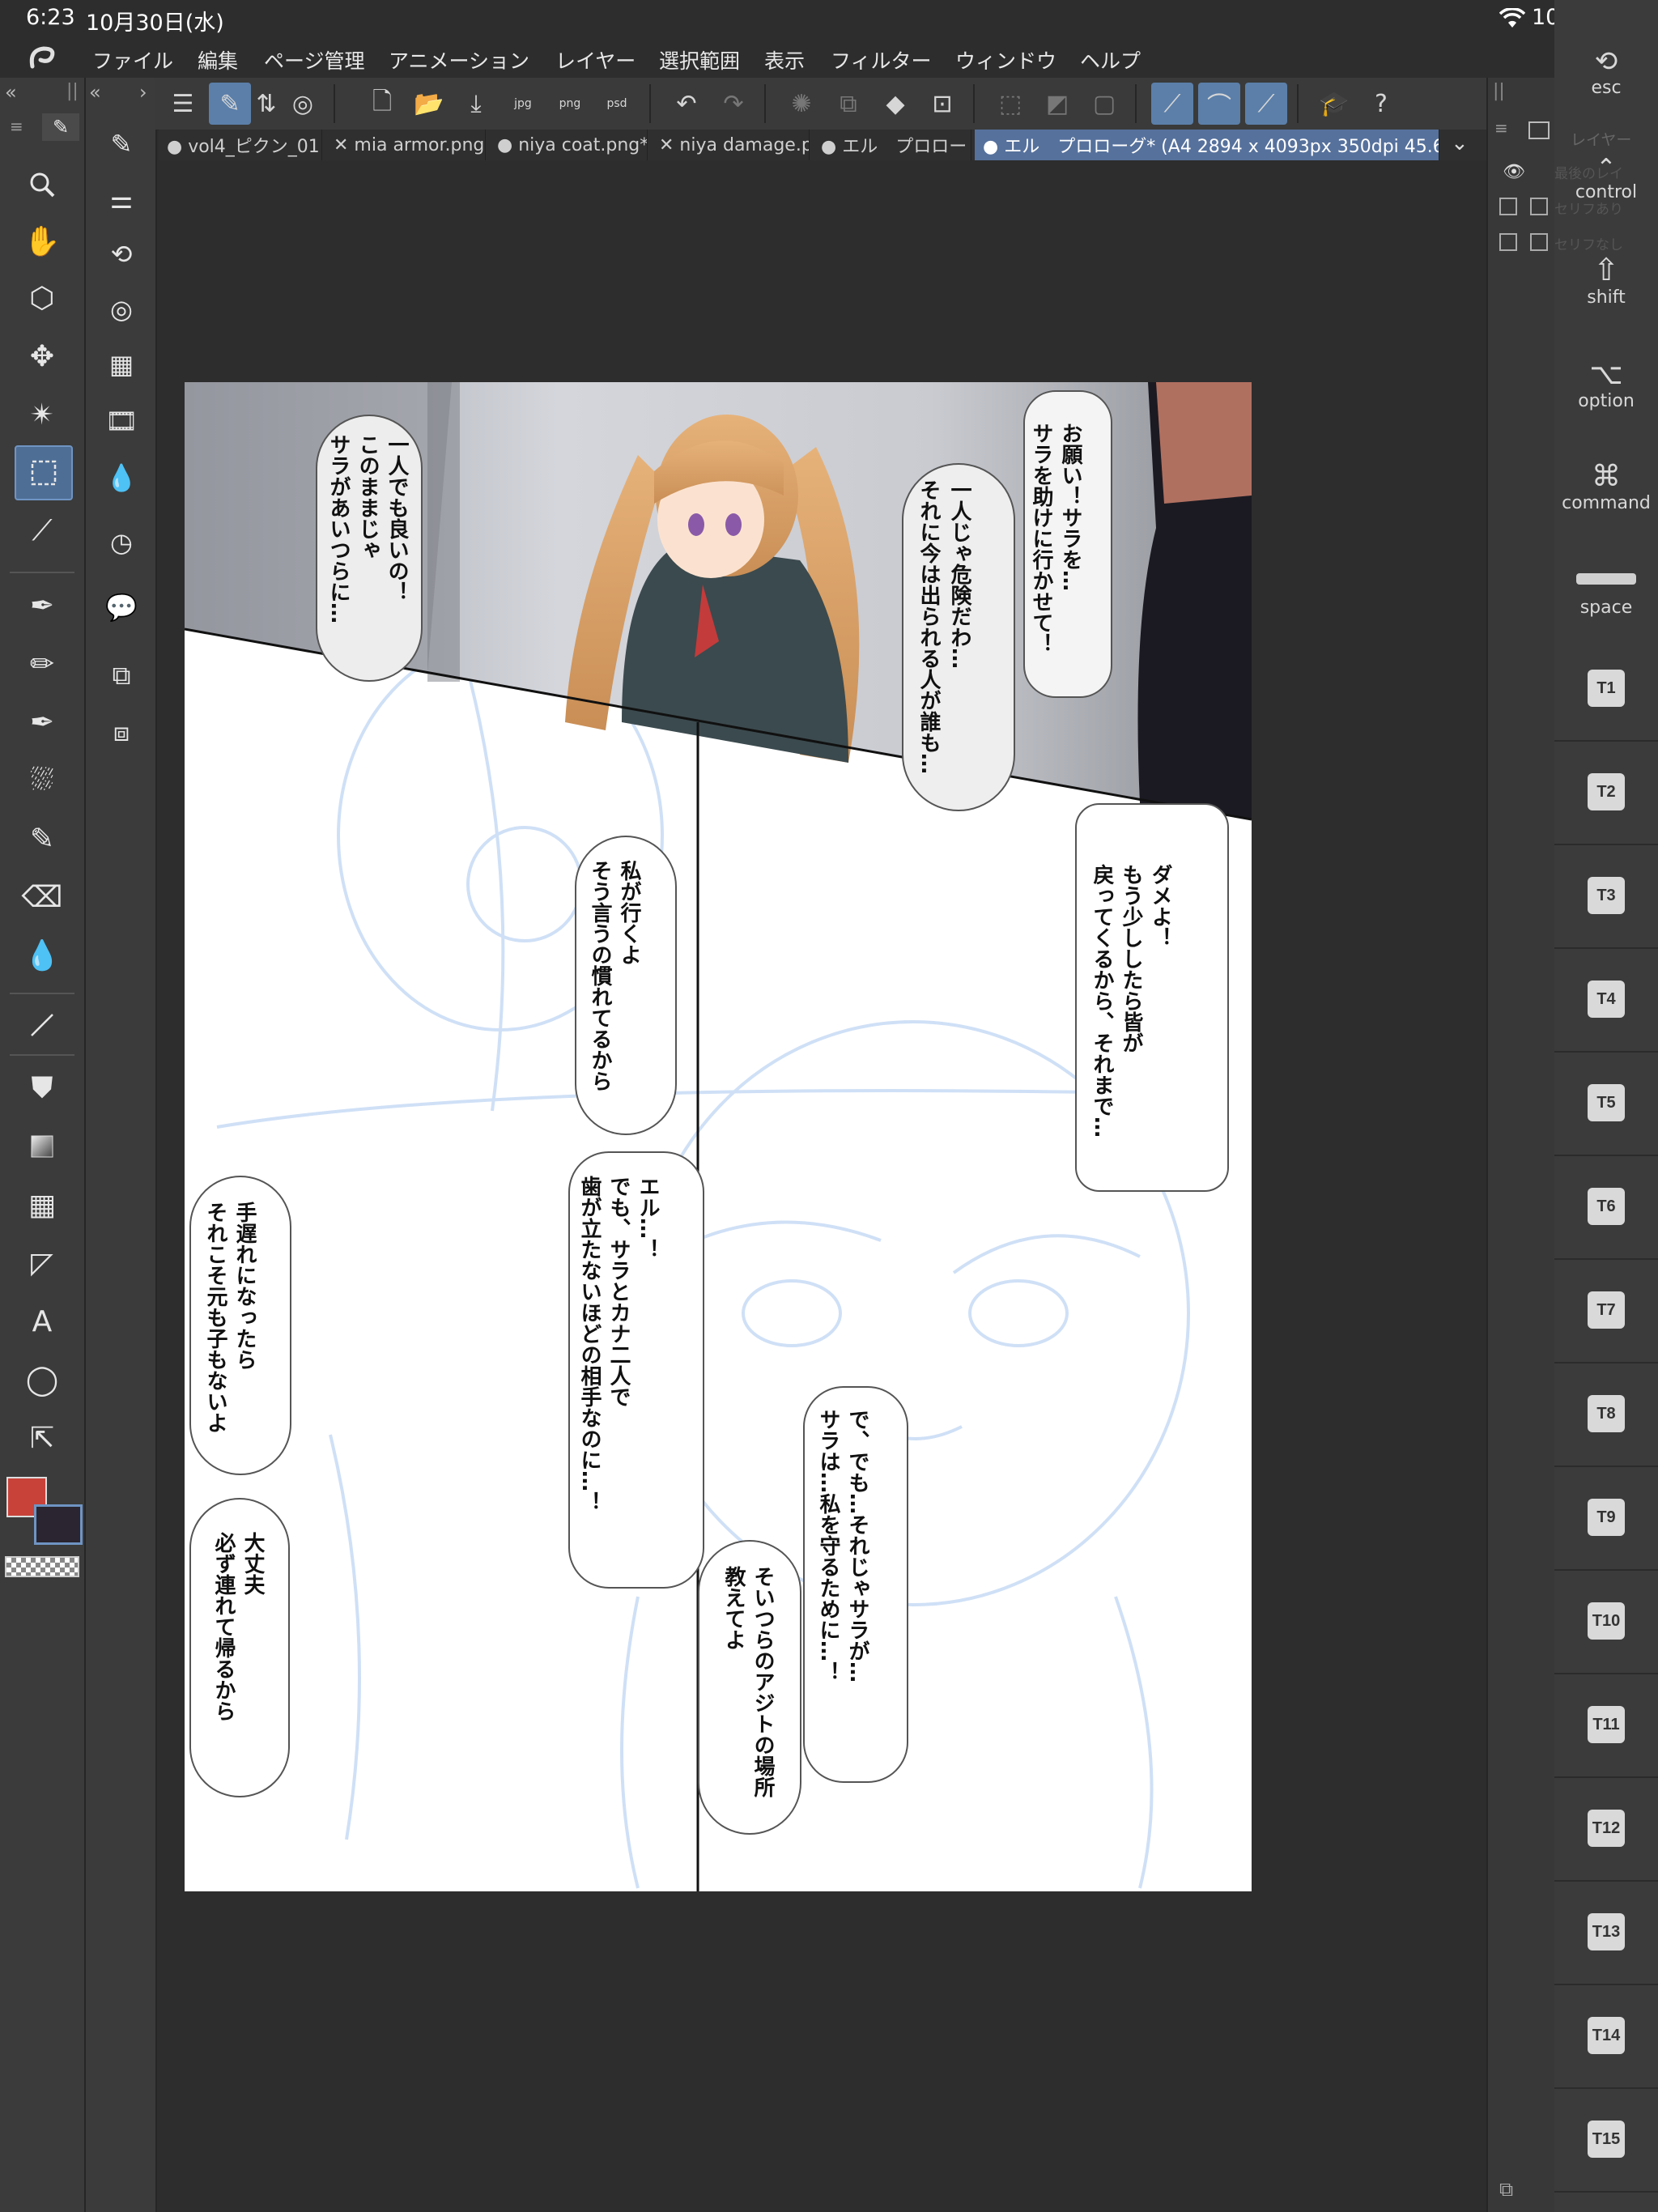 The width and height of the screenshot is (1658, 2212). Describe the element at coordinates (1606, 1311) in the screenshot. I see `t7-key: T7` at that location.